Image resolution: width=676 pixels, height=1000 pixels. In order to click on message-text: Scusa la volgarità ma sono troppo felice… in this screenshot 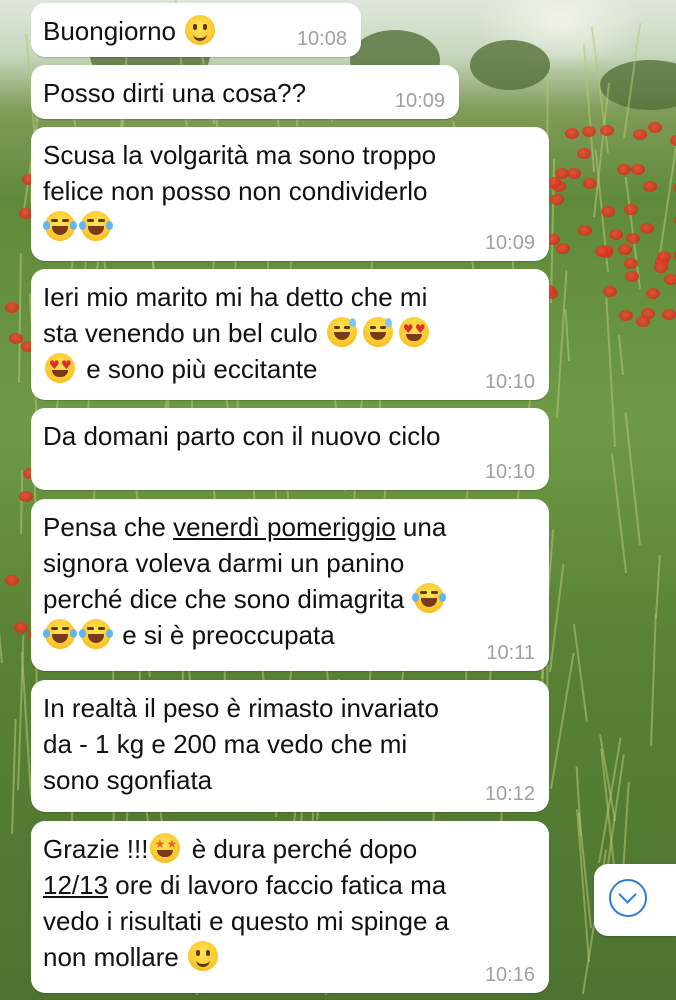, I will do `click(289, 191)`.